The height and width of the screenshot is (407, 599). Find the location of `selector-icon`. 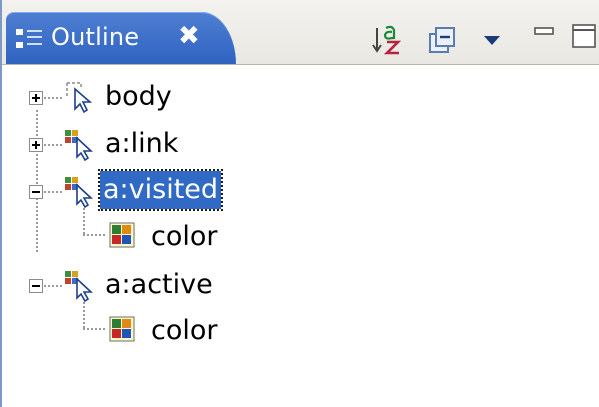

selector-icon is located at coordinates (79, 98).